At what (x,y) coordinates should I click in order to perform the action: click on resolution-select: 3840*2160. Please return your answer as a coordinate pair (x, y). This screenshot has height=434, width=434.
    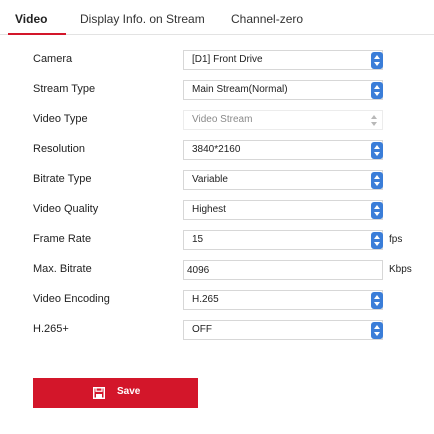
    Looking at the image, I should click on (283, 150).